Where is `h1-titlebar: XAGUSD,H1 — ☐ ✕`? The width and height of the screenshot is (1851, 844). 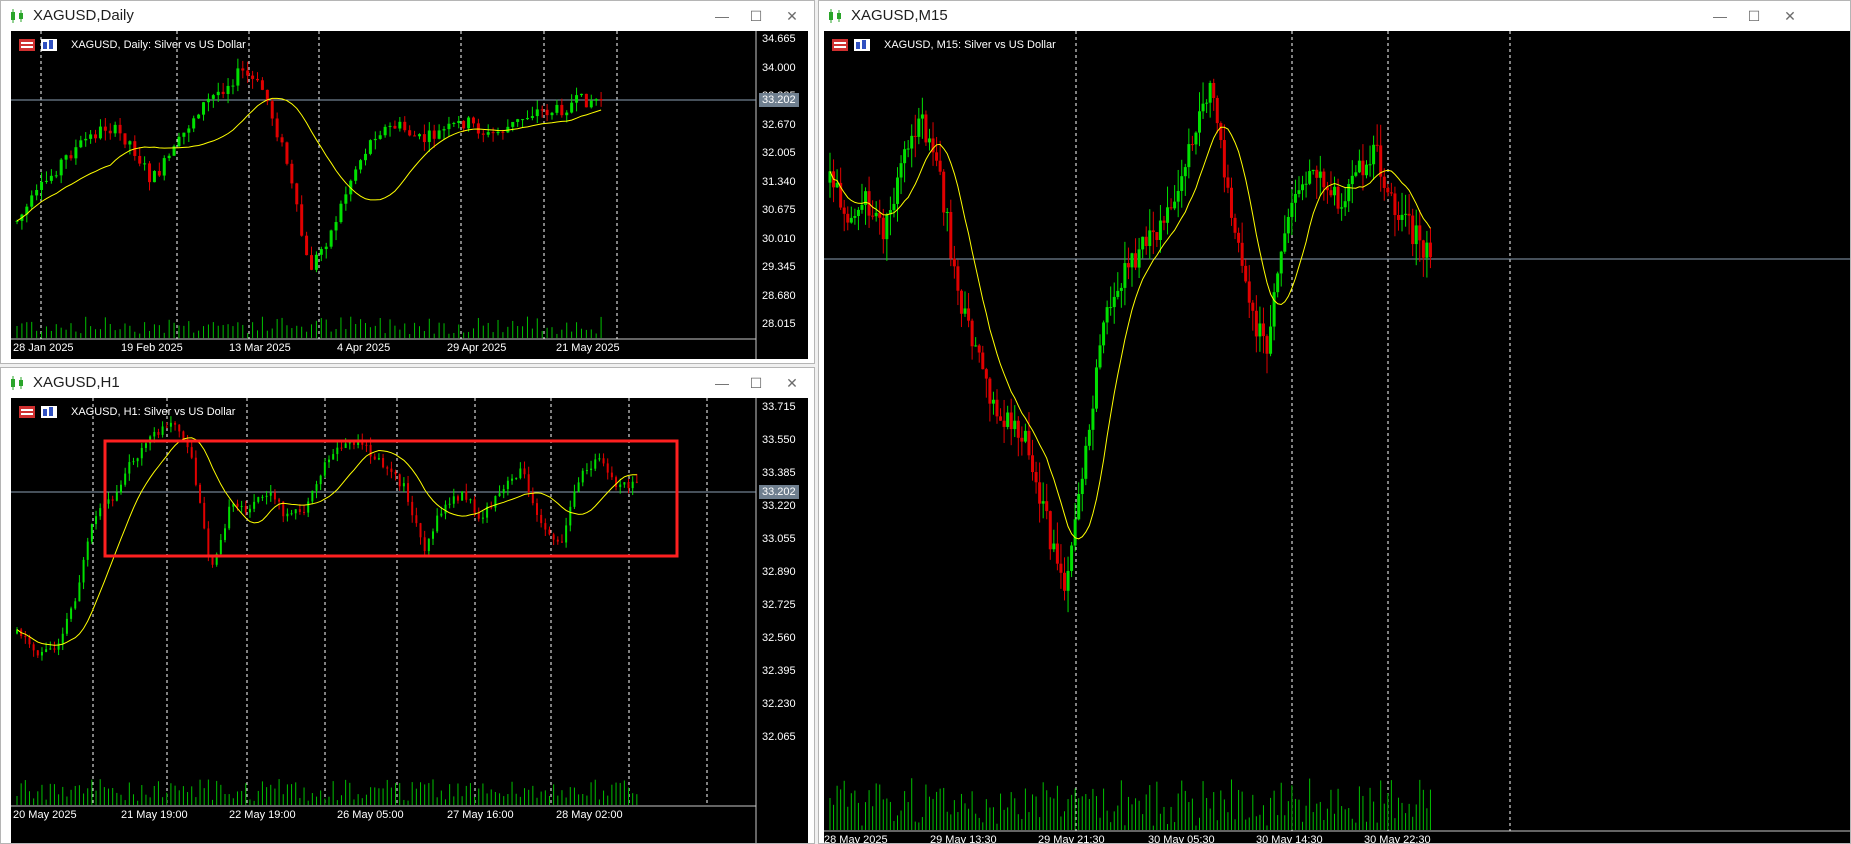 h1-titlebar: XAGUSD,H1 — ☐ ✕ is located at coordinates (407, 383).